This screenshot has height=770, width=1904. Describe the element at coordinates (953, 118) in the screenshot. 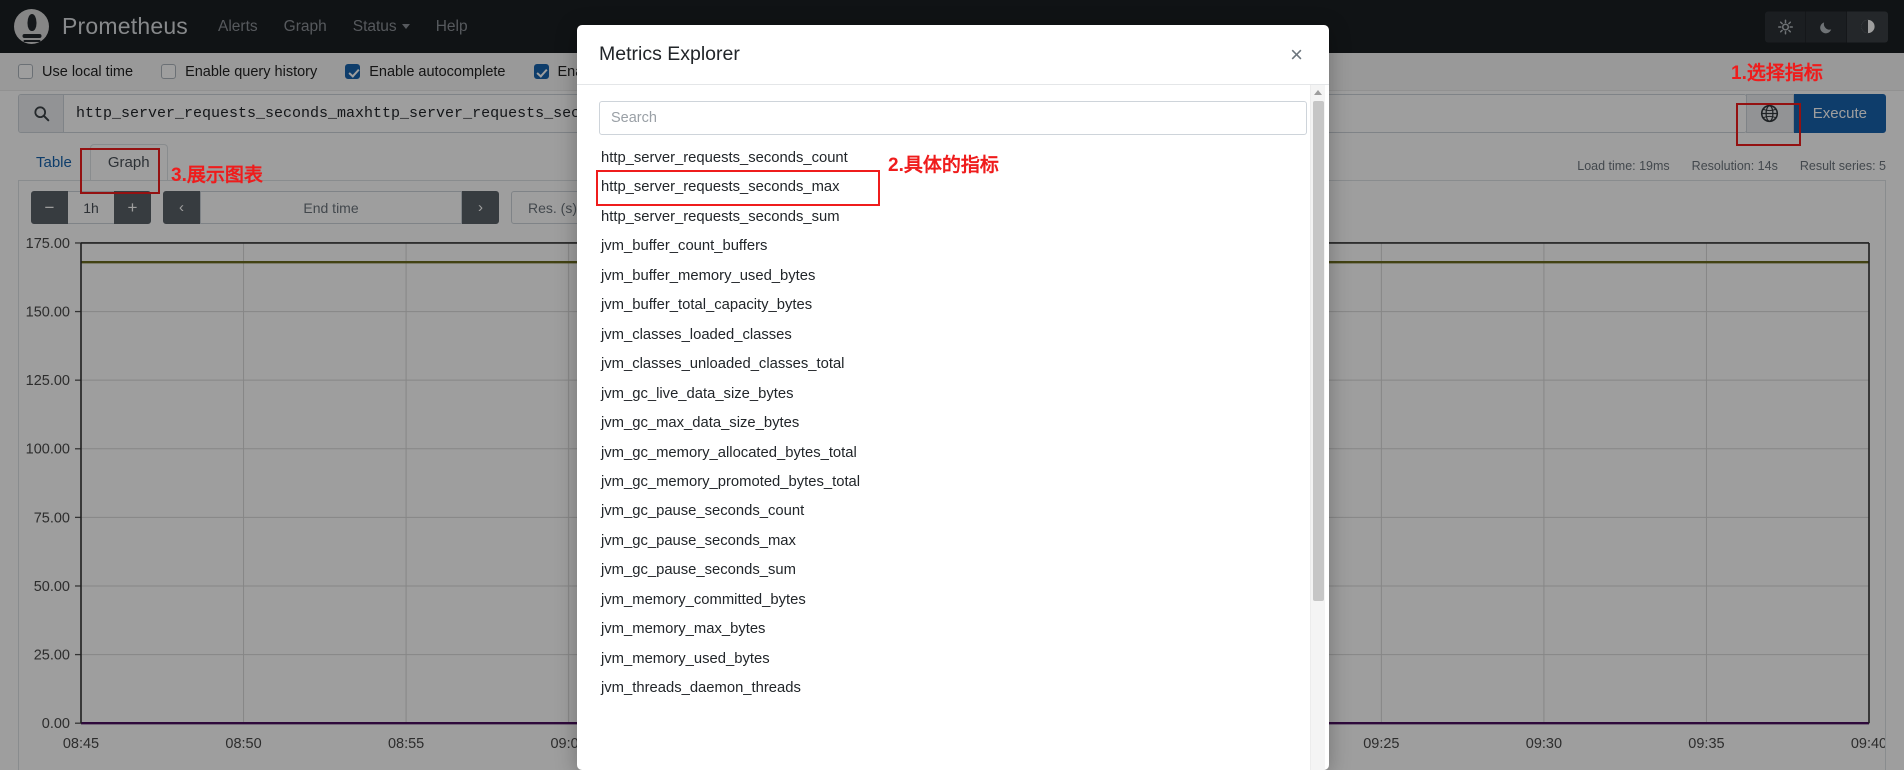

I see `search-input` at that location.